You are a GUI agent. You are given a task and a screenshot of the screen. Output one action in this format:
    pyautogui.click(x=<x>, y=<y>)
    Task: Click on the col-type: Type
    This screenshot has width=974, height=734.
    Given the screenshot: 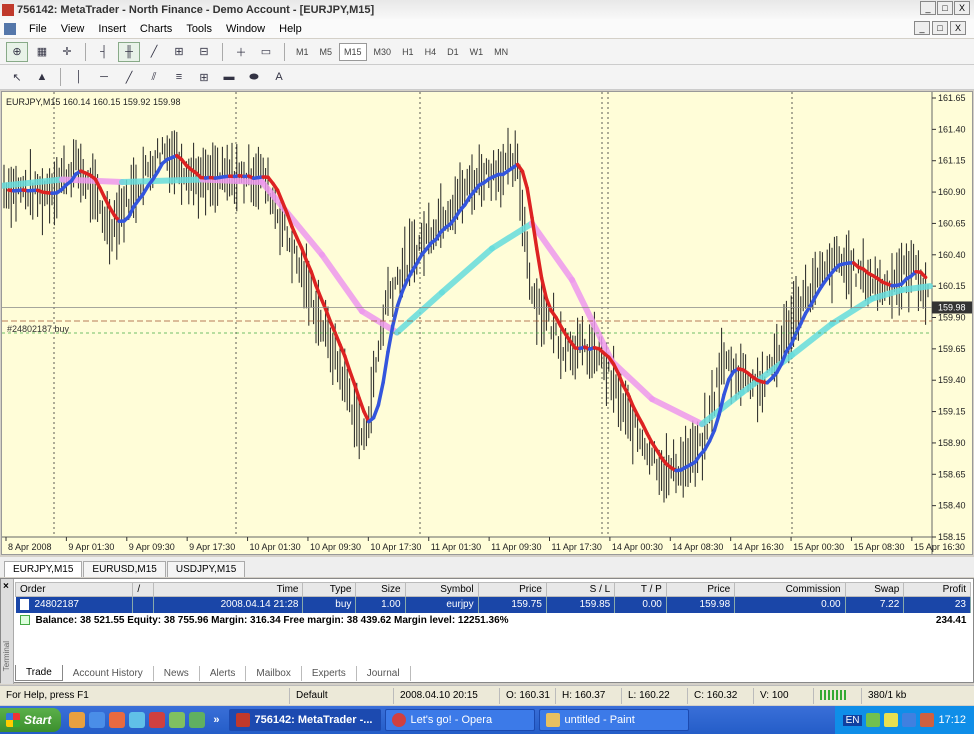 What is the action you would take?
    pyautogui.click(x=329, y=589)
    